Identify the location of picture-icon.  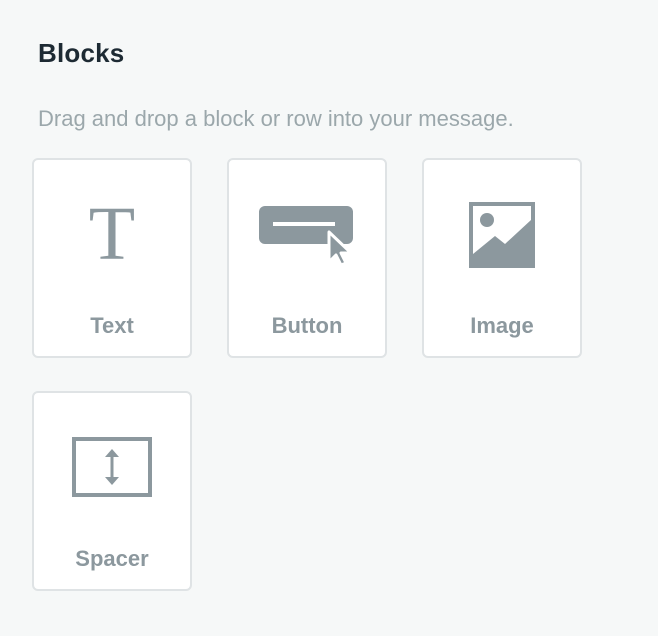
(502, 235).